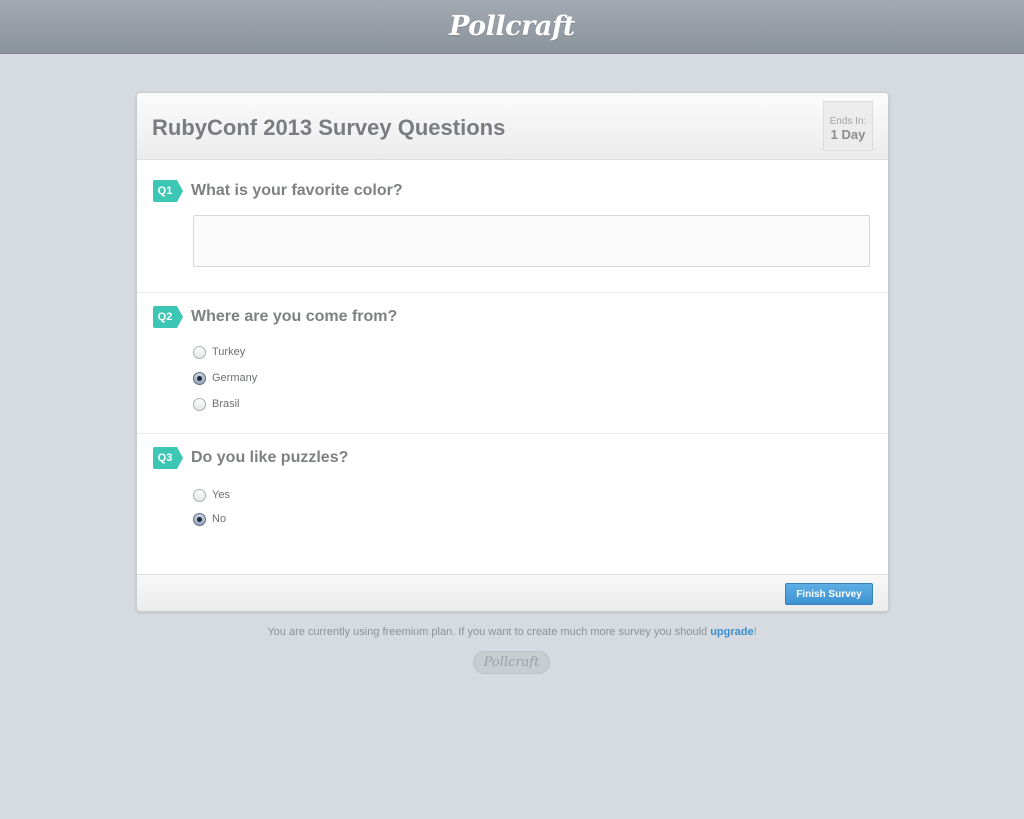 The height and width of the screenshot is (819, 1024). What do you see at coordinates (329, 127) in the screenshot?
I see `survey-title: RubyConf 2013 Survey Questions` at bounding box center [329, 127].